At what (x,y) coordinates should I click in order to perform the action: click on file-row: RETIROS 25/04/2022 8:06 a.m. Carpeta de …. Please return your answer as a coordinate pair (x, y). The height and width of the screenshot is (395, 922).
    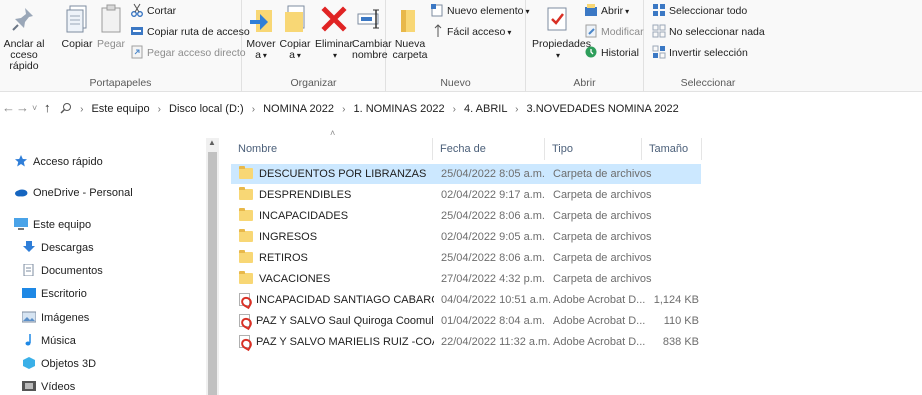
    Looking at the image, I should click on (466, 258).